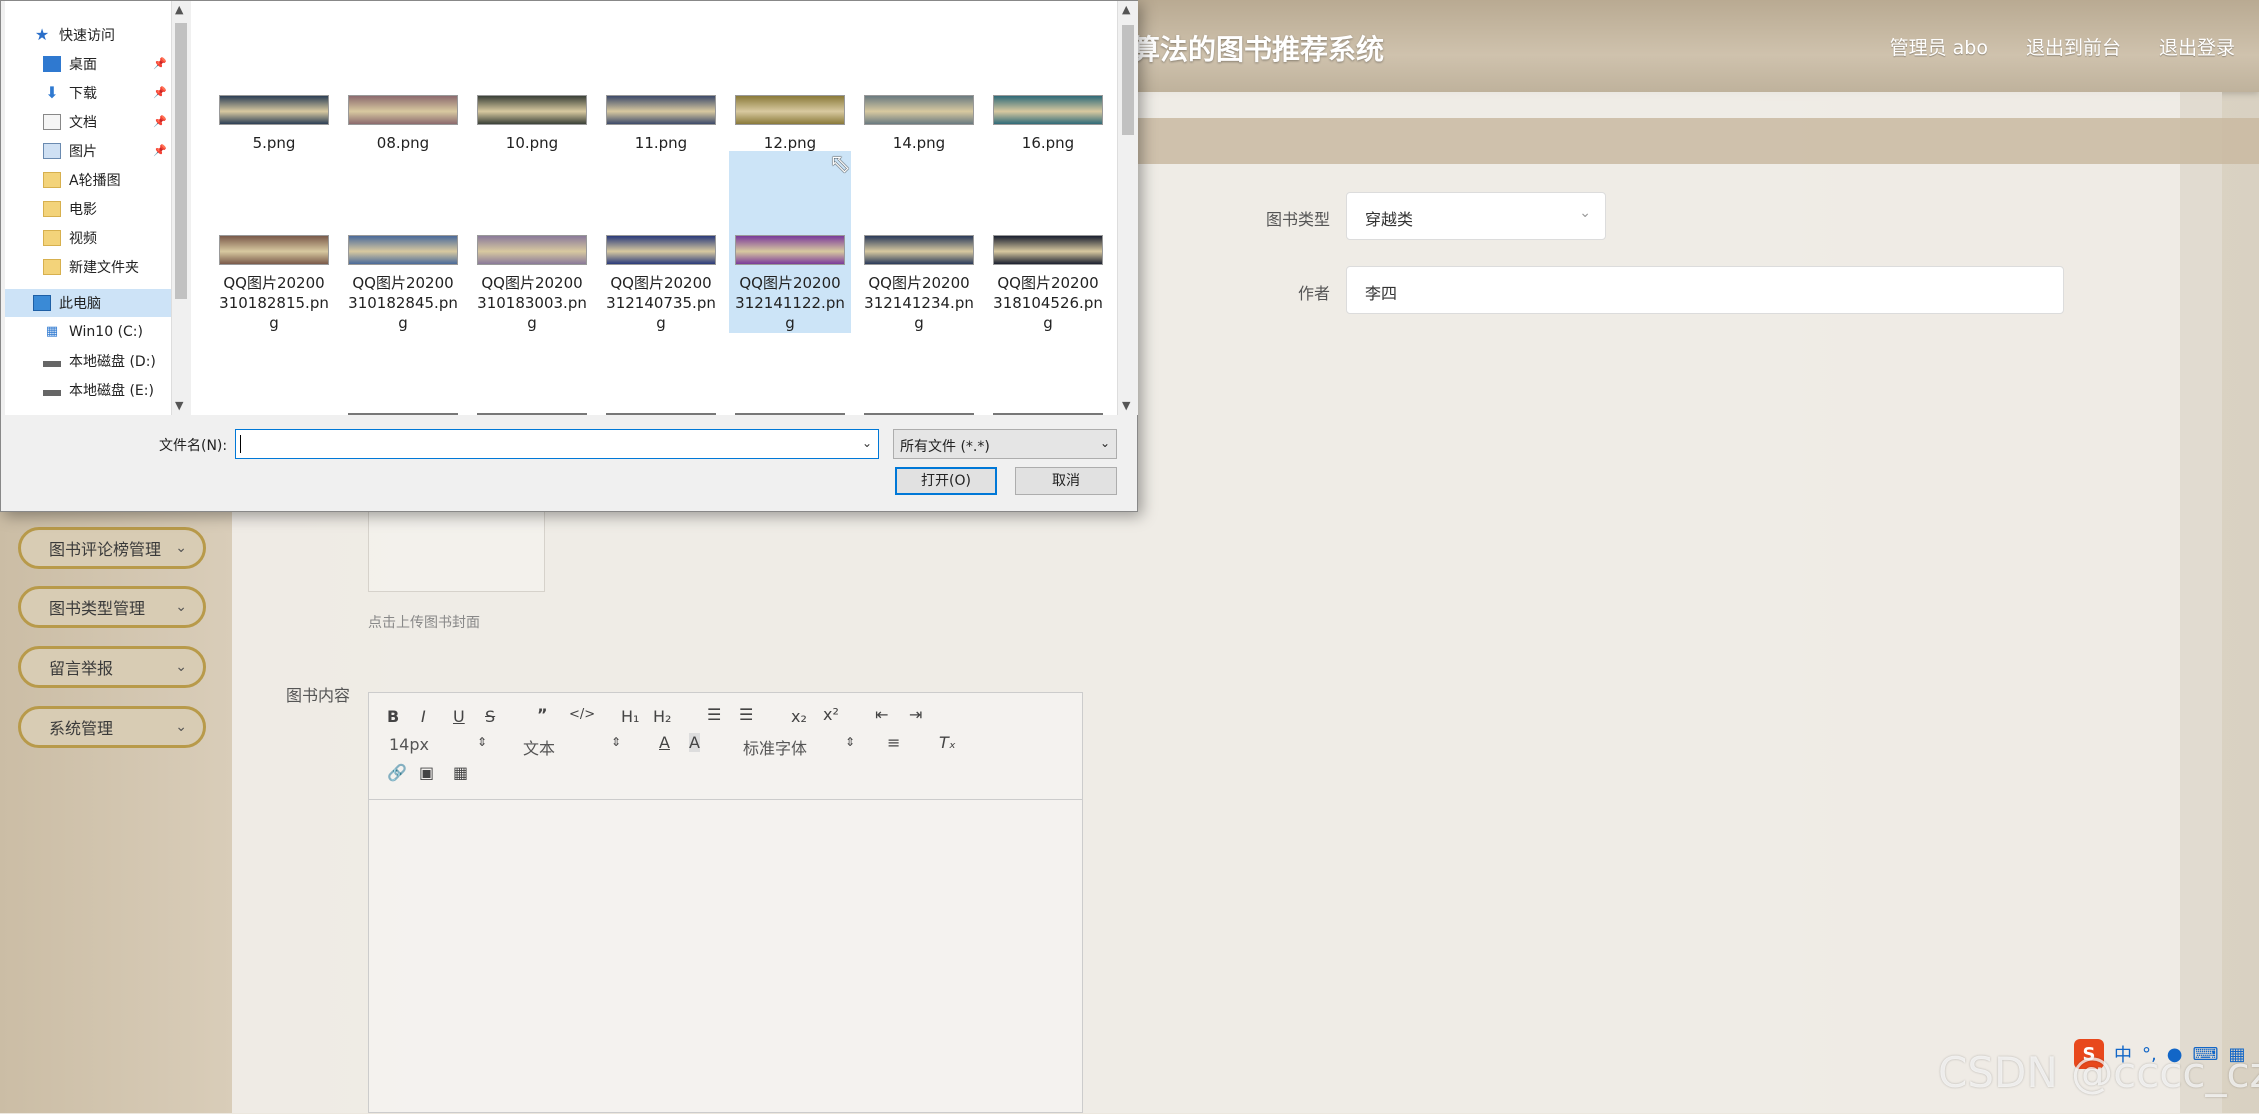 The image size is (2259, 1114). I want to click on text-color-icon: A, so click(664, 742).